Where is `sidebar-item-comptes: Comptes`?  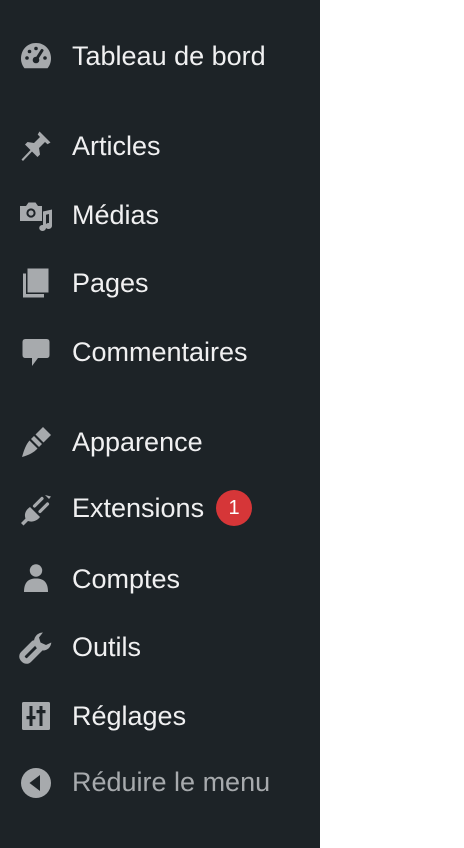 sidebar-item-comptes: Comptes is located at coordinates (160, 579).